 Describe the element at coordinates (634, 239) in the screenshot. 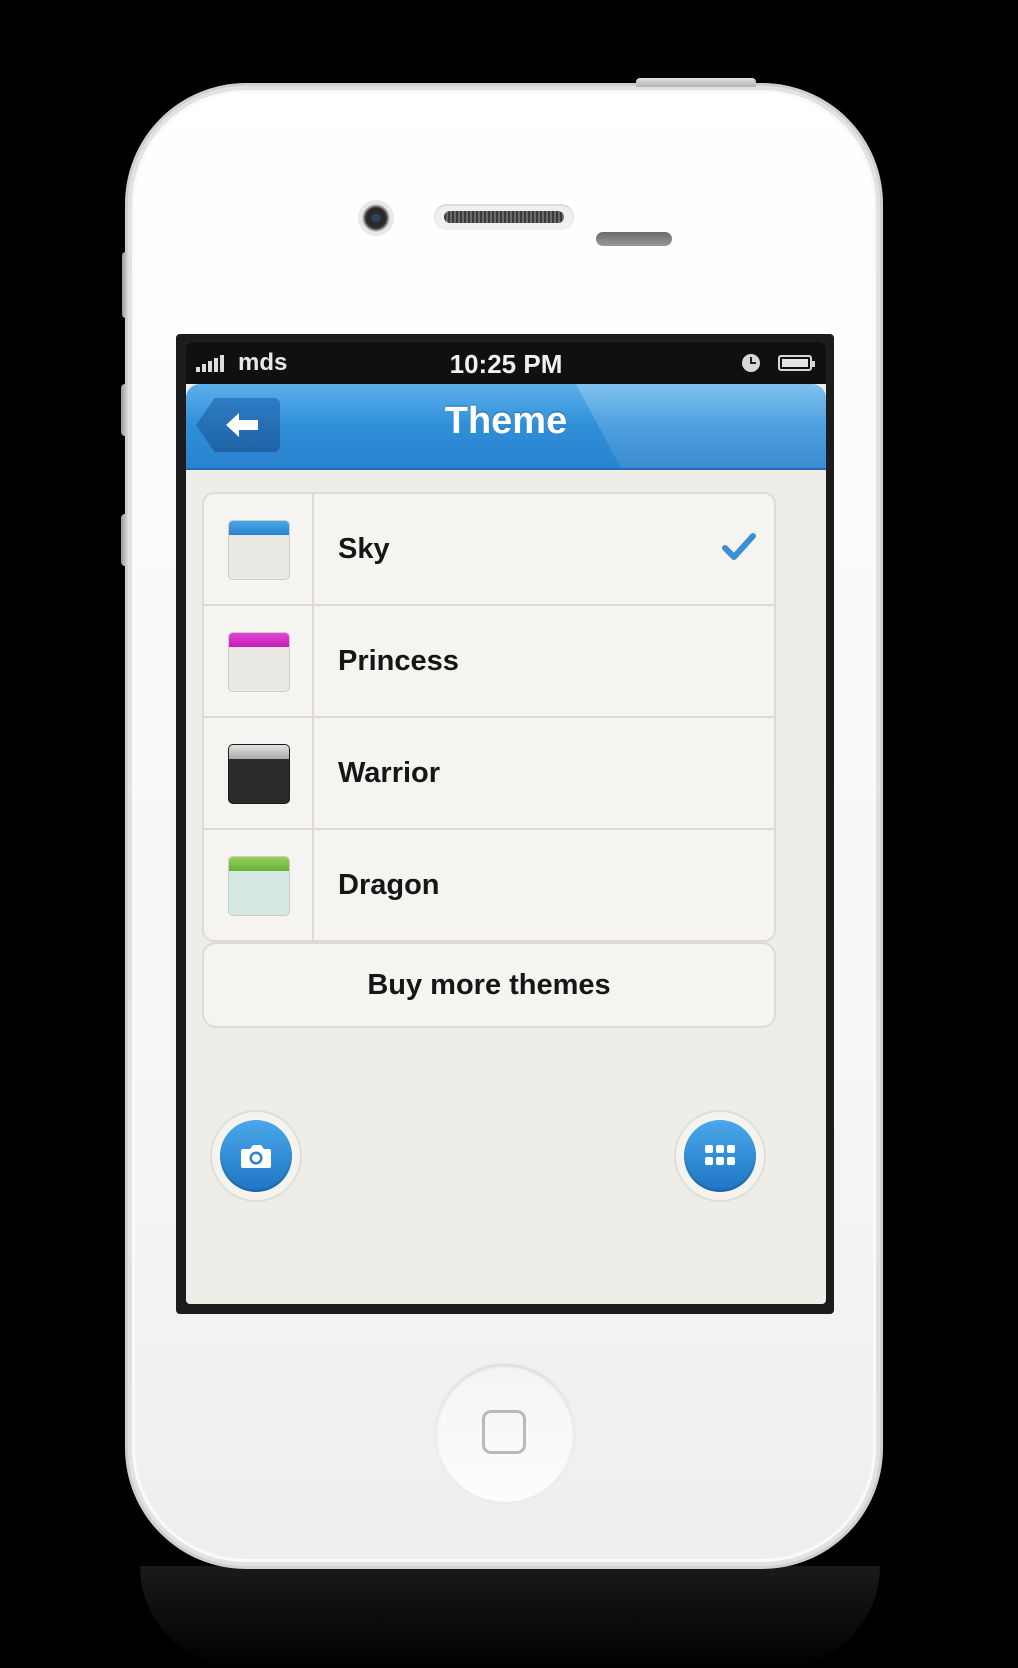

I see `top-speaker` at that location.